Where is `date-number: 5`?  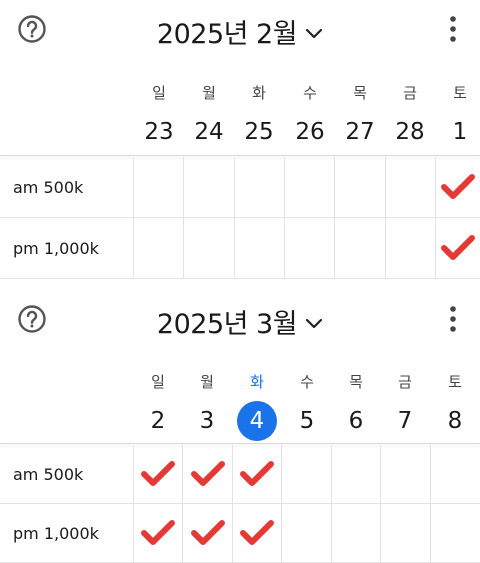 date-number: 5 is located at coordinates (307, 421).